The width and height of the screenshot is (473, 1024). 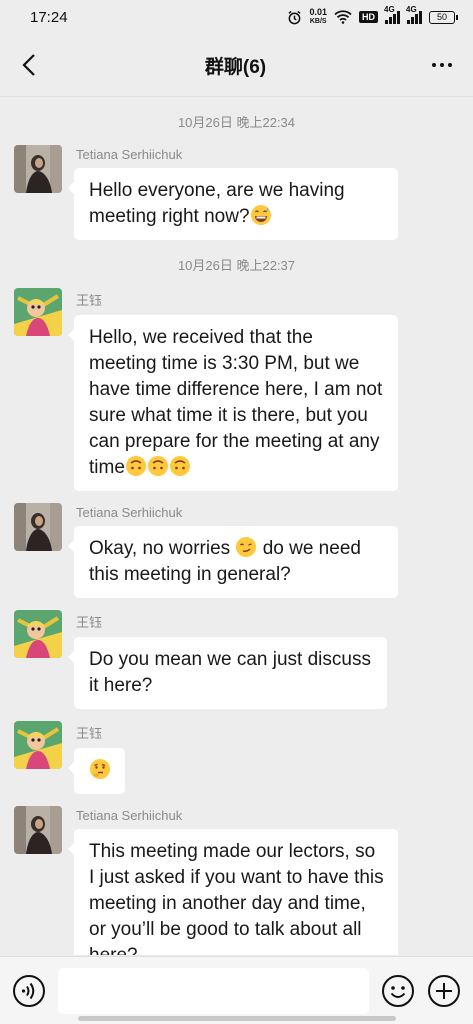 I want to click on message-bubble, so click(x=96, y=771).